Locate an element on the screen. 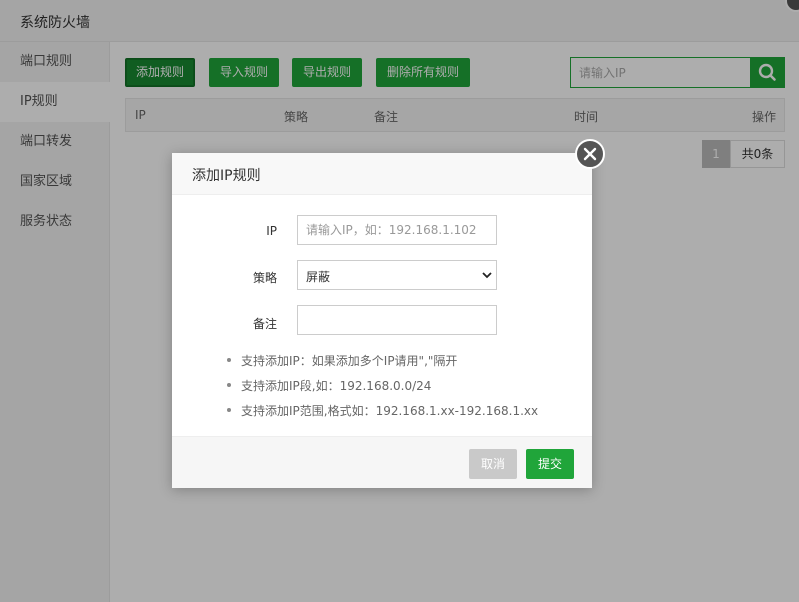 Image resolution: width=799 pixels, height=602 pixels. ip-input is located at coordinates (397, 230).